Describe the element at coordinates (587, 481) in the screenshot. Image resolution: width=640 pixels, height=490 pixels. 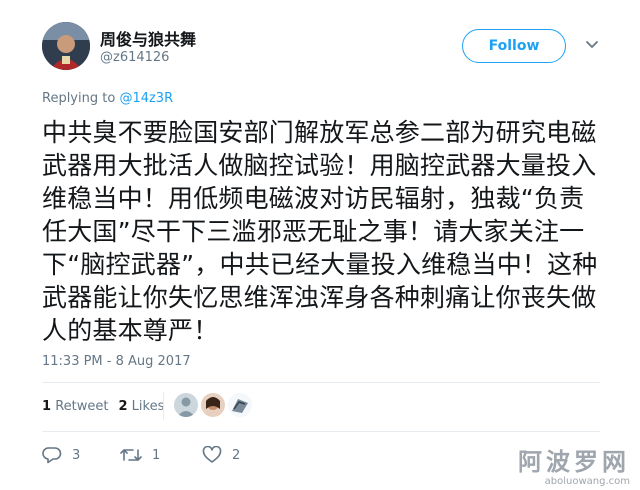
I see `watermark-url: aboluowang.com` at that location.